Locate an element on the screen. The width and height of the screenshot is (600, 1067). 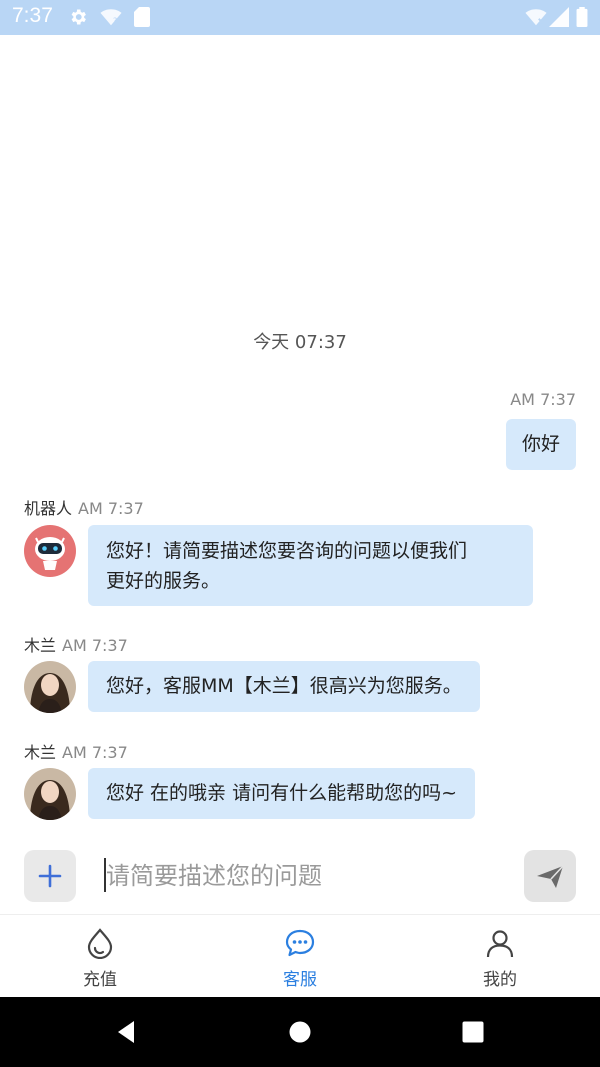
battery-icon is located at coordinates (582, 17).